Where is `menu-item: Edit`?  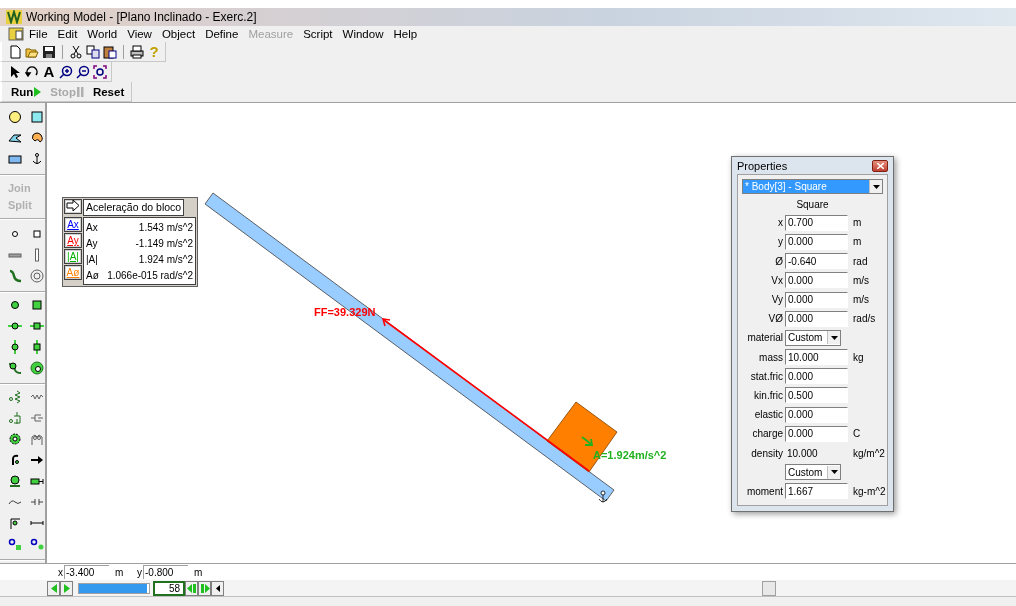
menu-item: Edit is located at coordinates (67, 34).